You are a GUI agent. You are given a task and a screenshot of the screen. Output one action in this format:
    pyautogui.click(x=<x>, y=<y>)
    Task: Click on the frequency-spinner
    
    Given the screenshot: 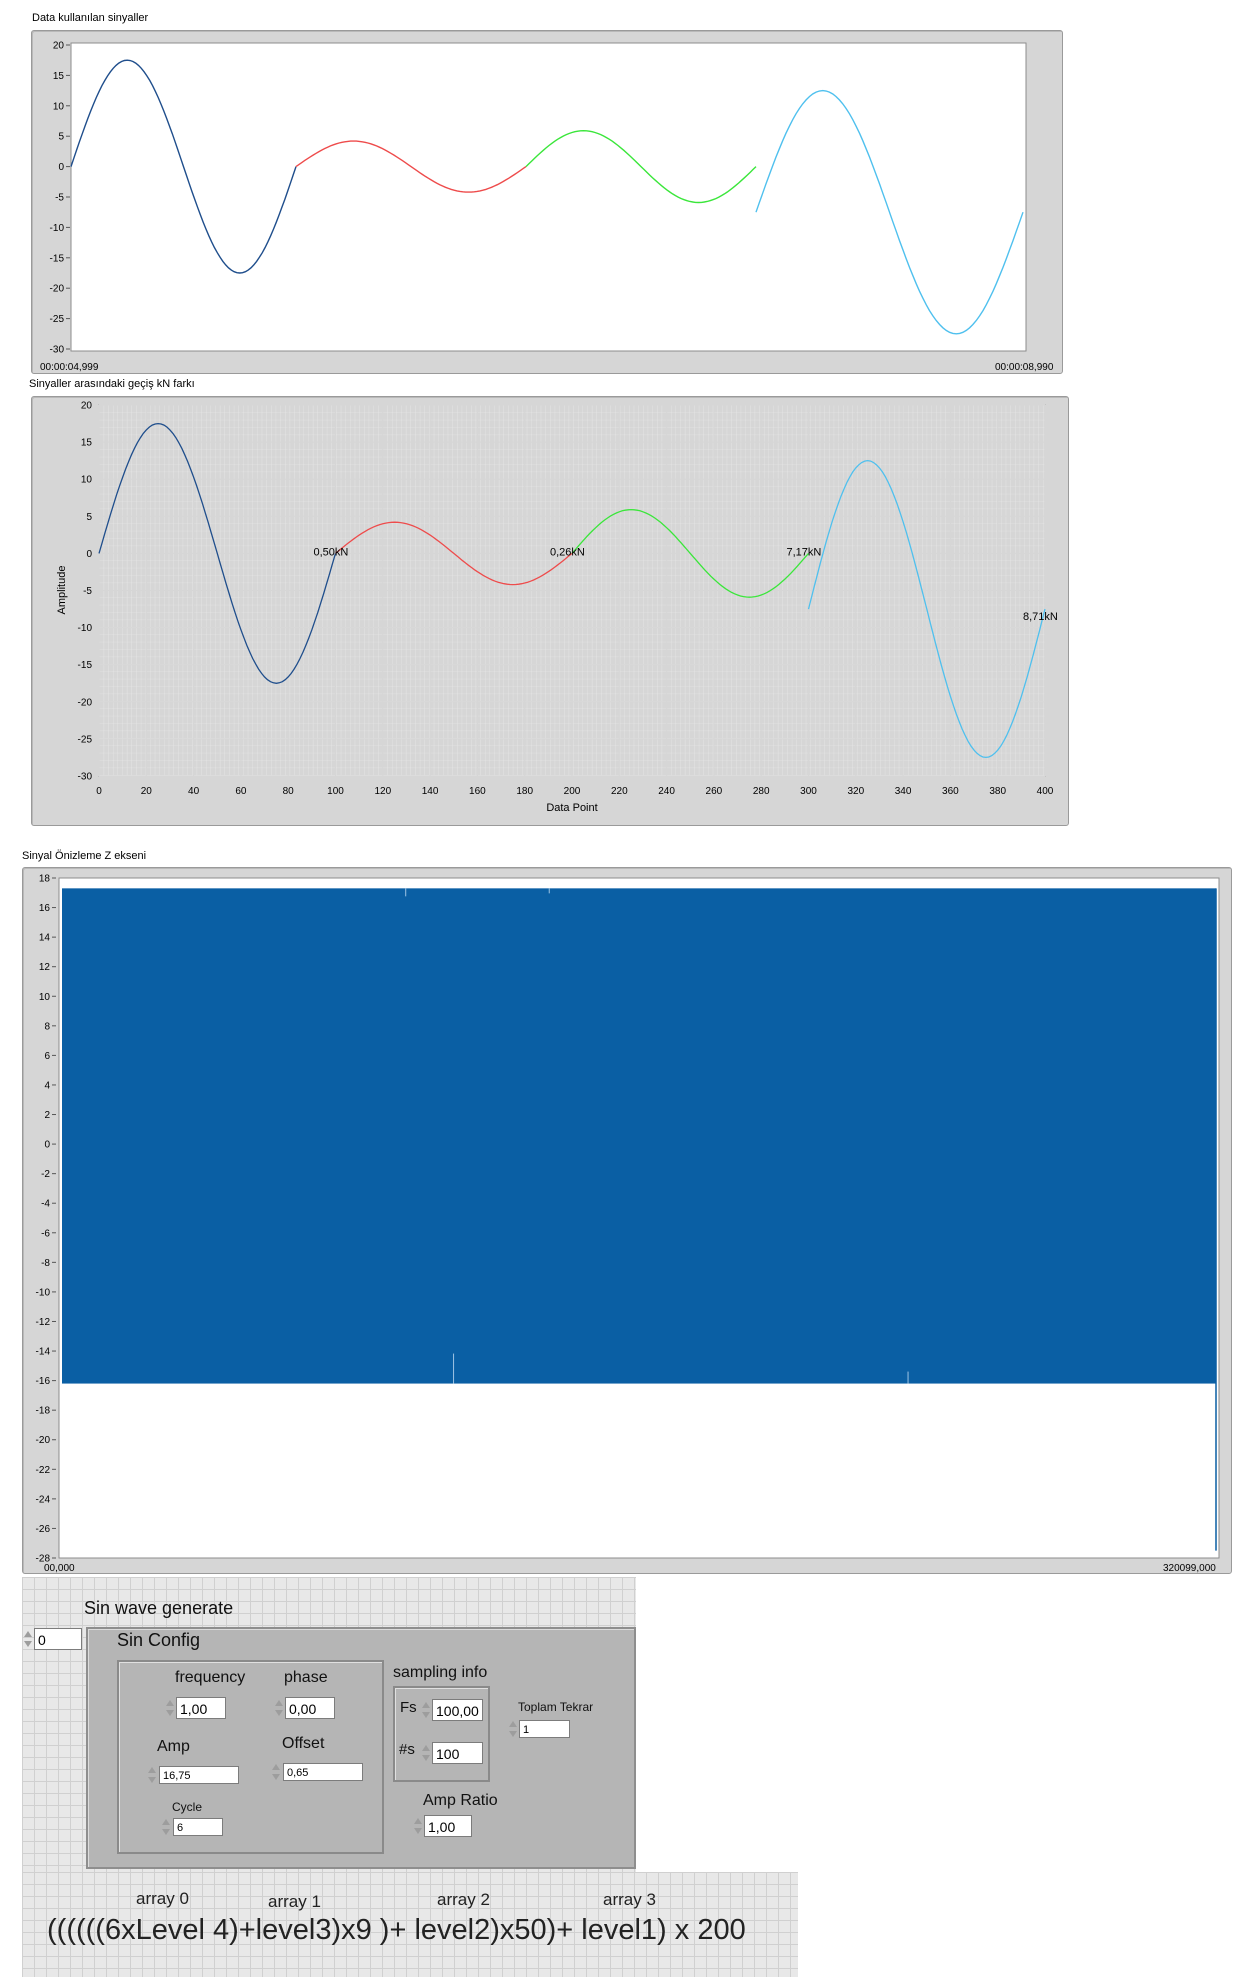 What is the action you would take?
    pyautogui.click(x=169, y=1708)
    